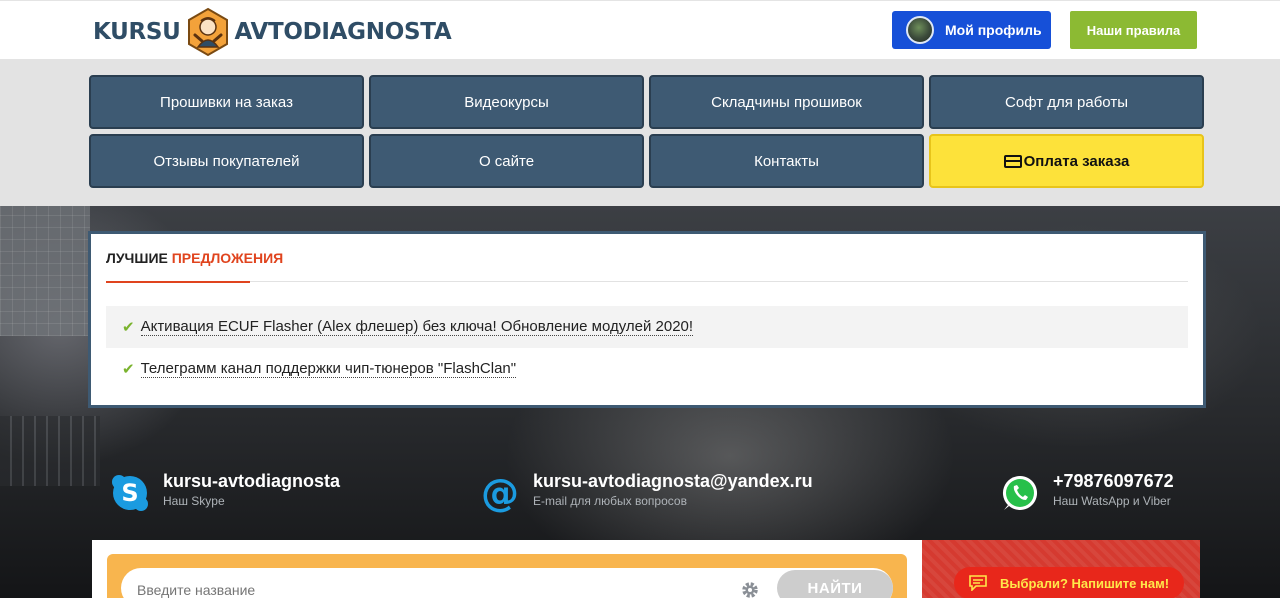 This screenshot has height=598, width=1280. Describe the element at coordinates (207, 32) in the screenshot. I see `mechanic-logo-icon` at that location.